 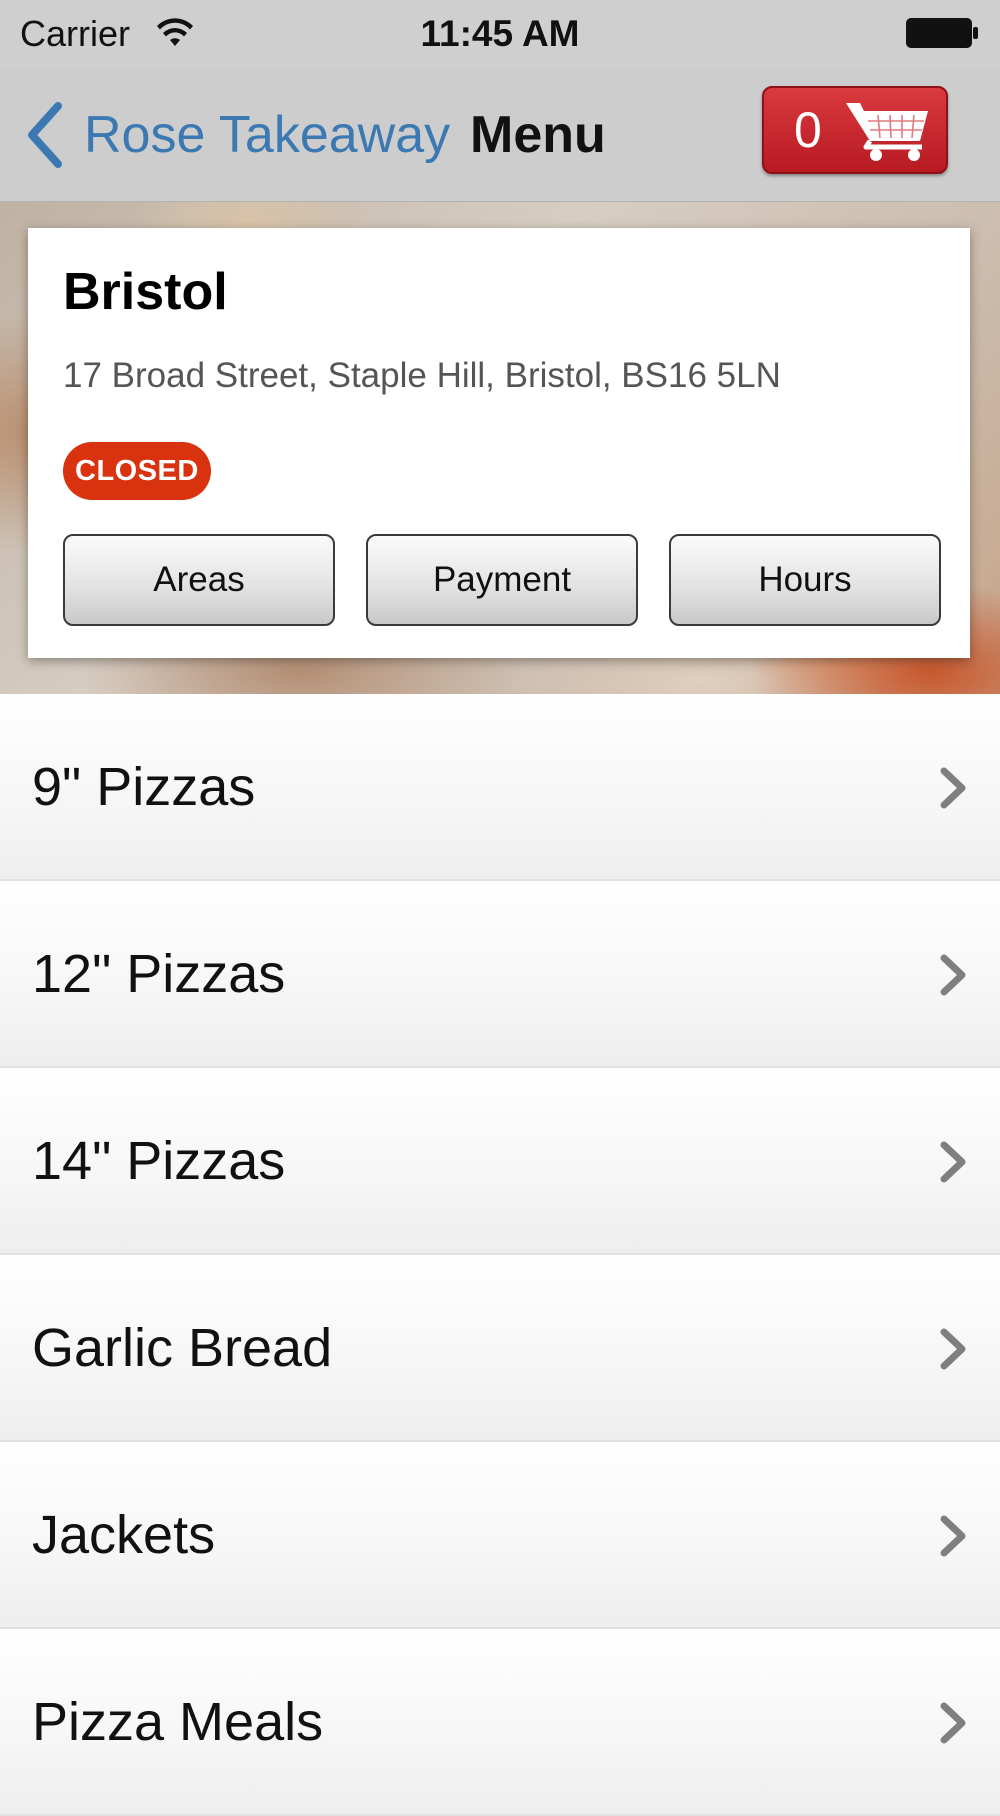 What do you see at coordinates (500, 1722) in the screenshot?
I see `list-item: Pizza Meals` at bounding box center [500, 1722].